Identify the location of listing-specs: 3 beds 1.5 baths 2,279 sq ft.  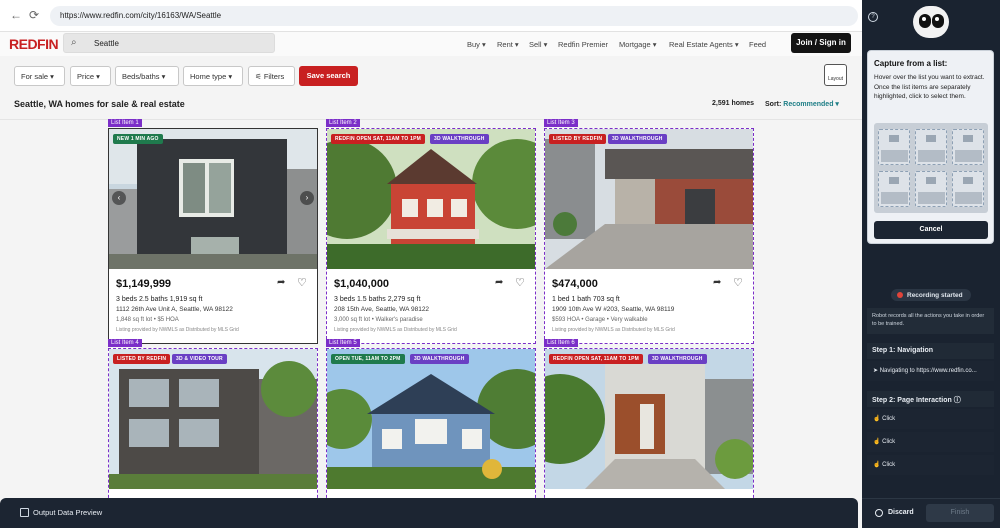
(377, 299).